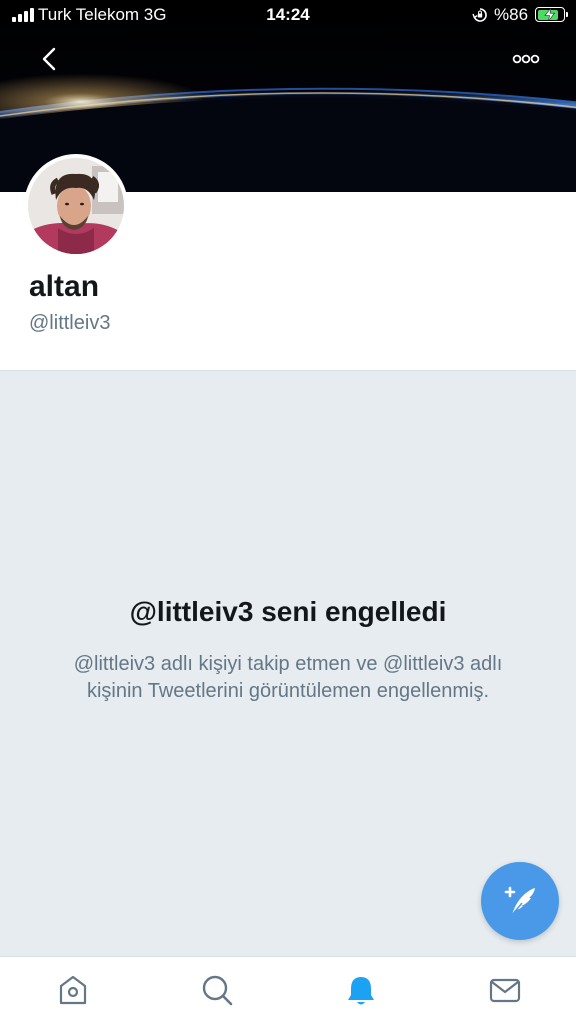 The height and width of the screenshot is (1024, 576). I want to click on profile-display-name: altan, so click(64, 286).